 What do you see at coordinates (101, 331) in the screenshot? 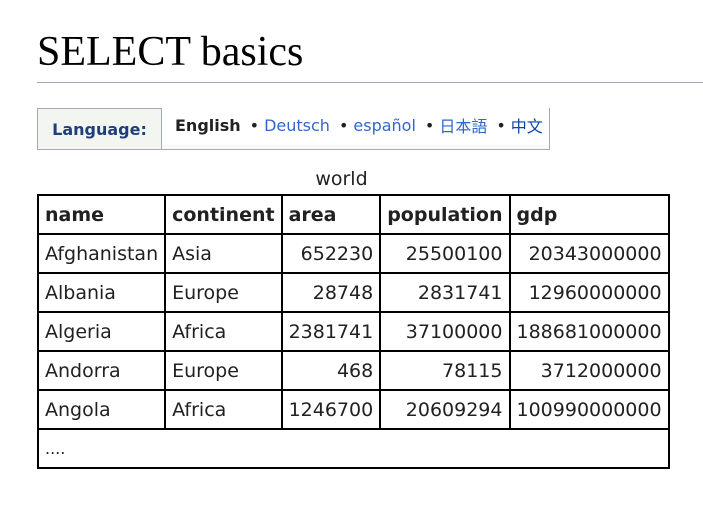
I see `cell-name: Algeria` at bounding box center [101, 331].